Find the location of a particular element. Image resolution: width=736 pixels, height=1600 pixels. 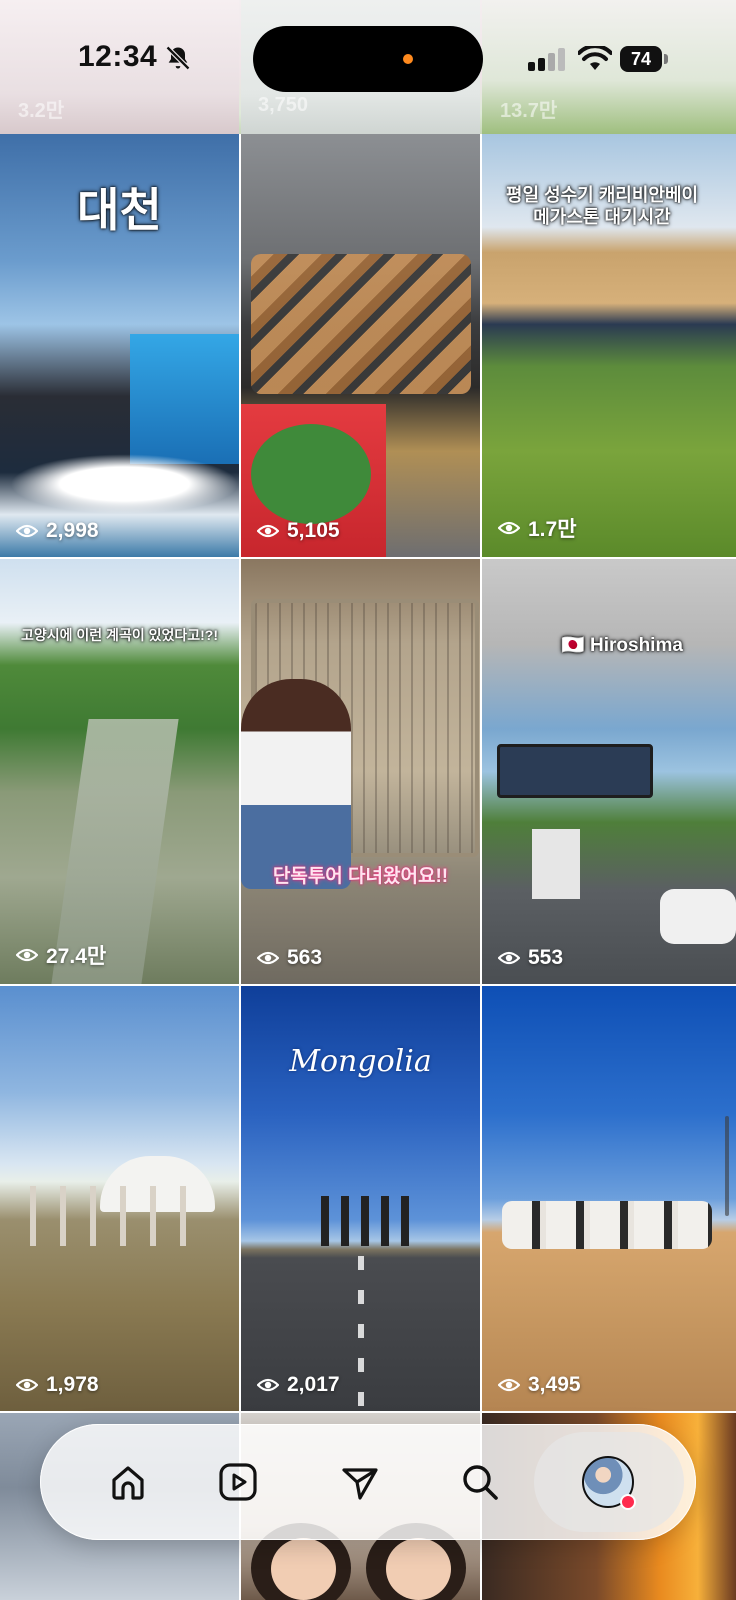

video-tile-9: 3,495 is located at coordinates (609, 1198).